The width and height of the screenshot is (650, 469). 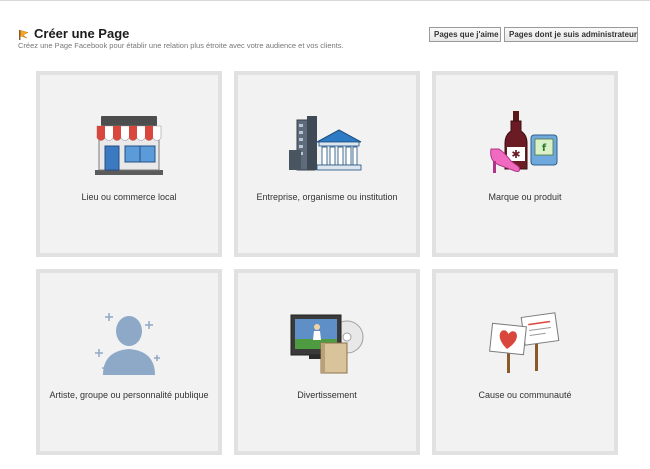 I want to click on category-tile-entertainment: Divertissement, so click(x=327, y=362).